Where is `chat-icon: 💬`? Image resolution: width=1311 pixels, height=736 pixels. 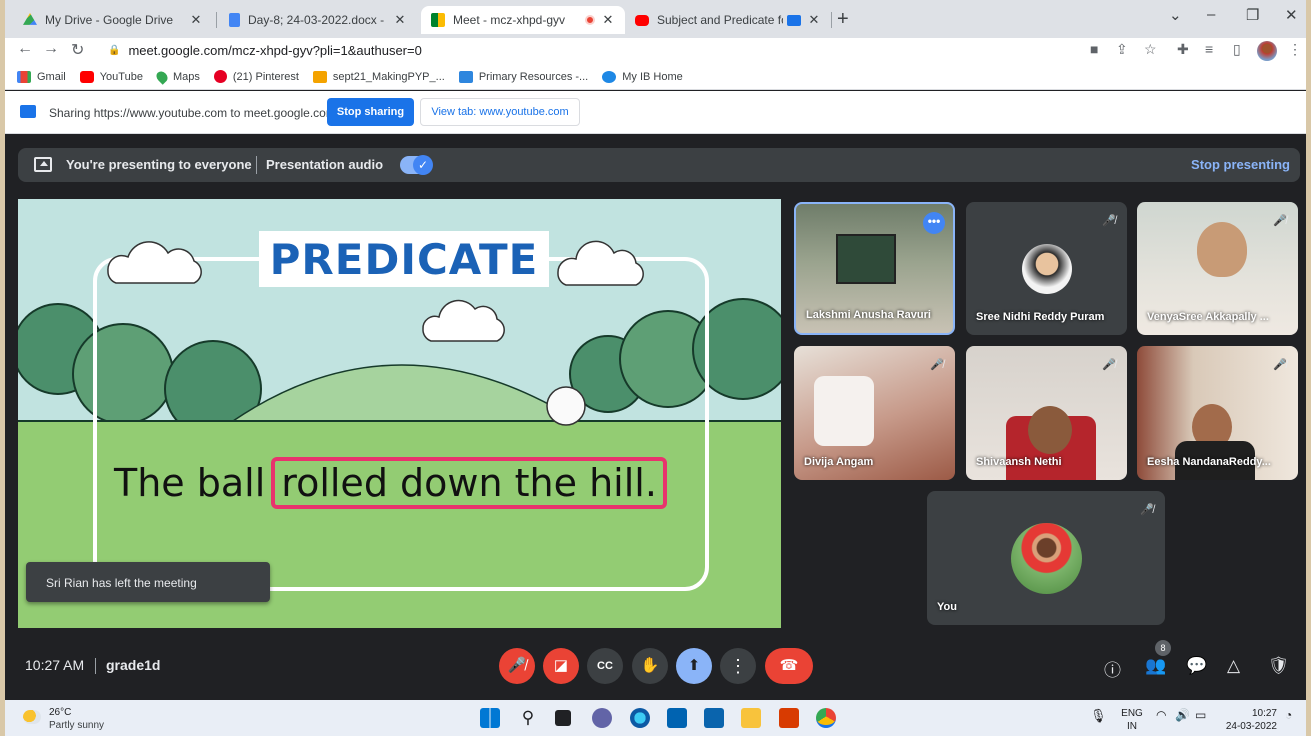
chat-icon: 💬 is located at coordinates (1196, 666).